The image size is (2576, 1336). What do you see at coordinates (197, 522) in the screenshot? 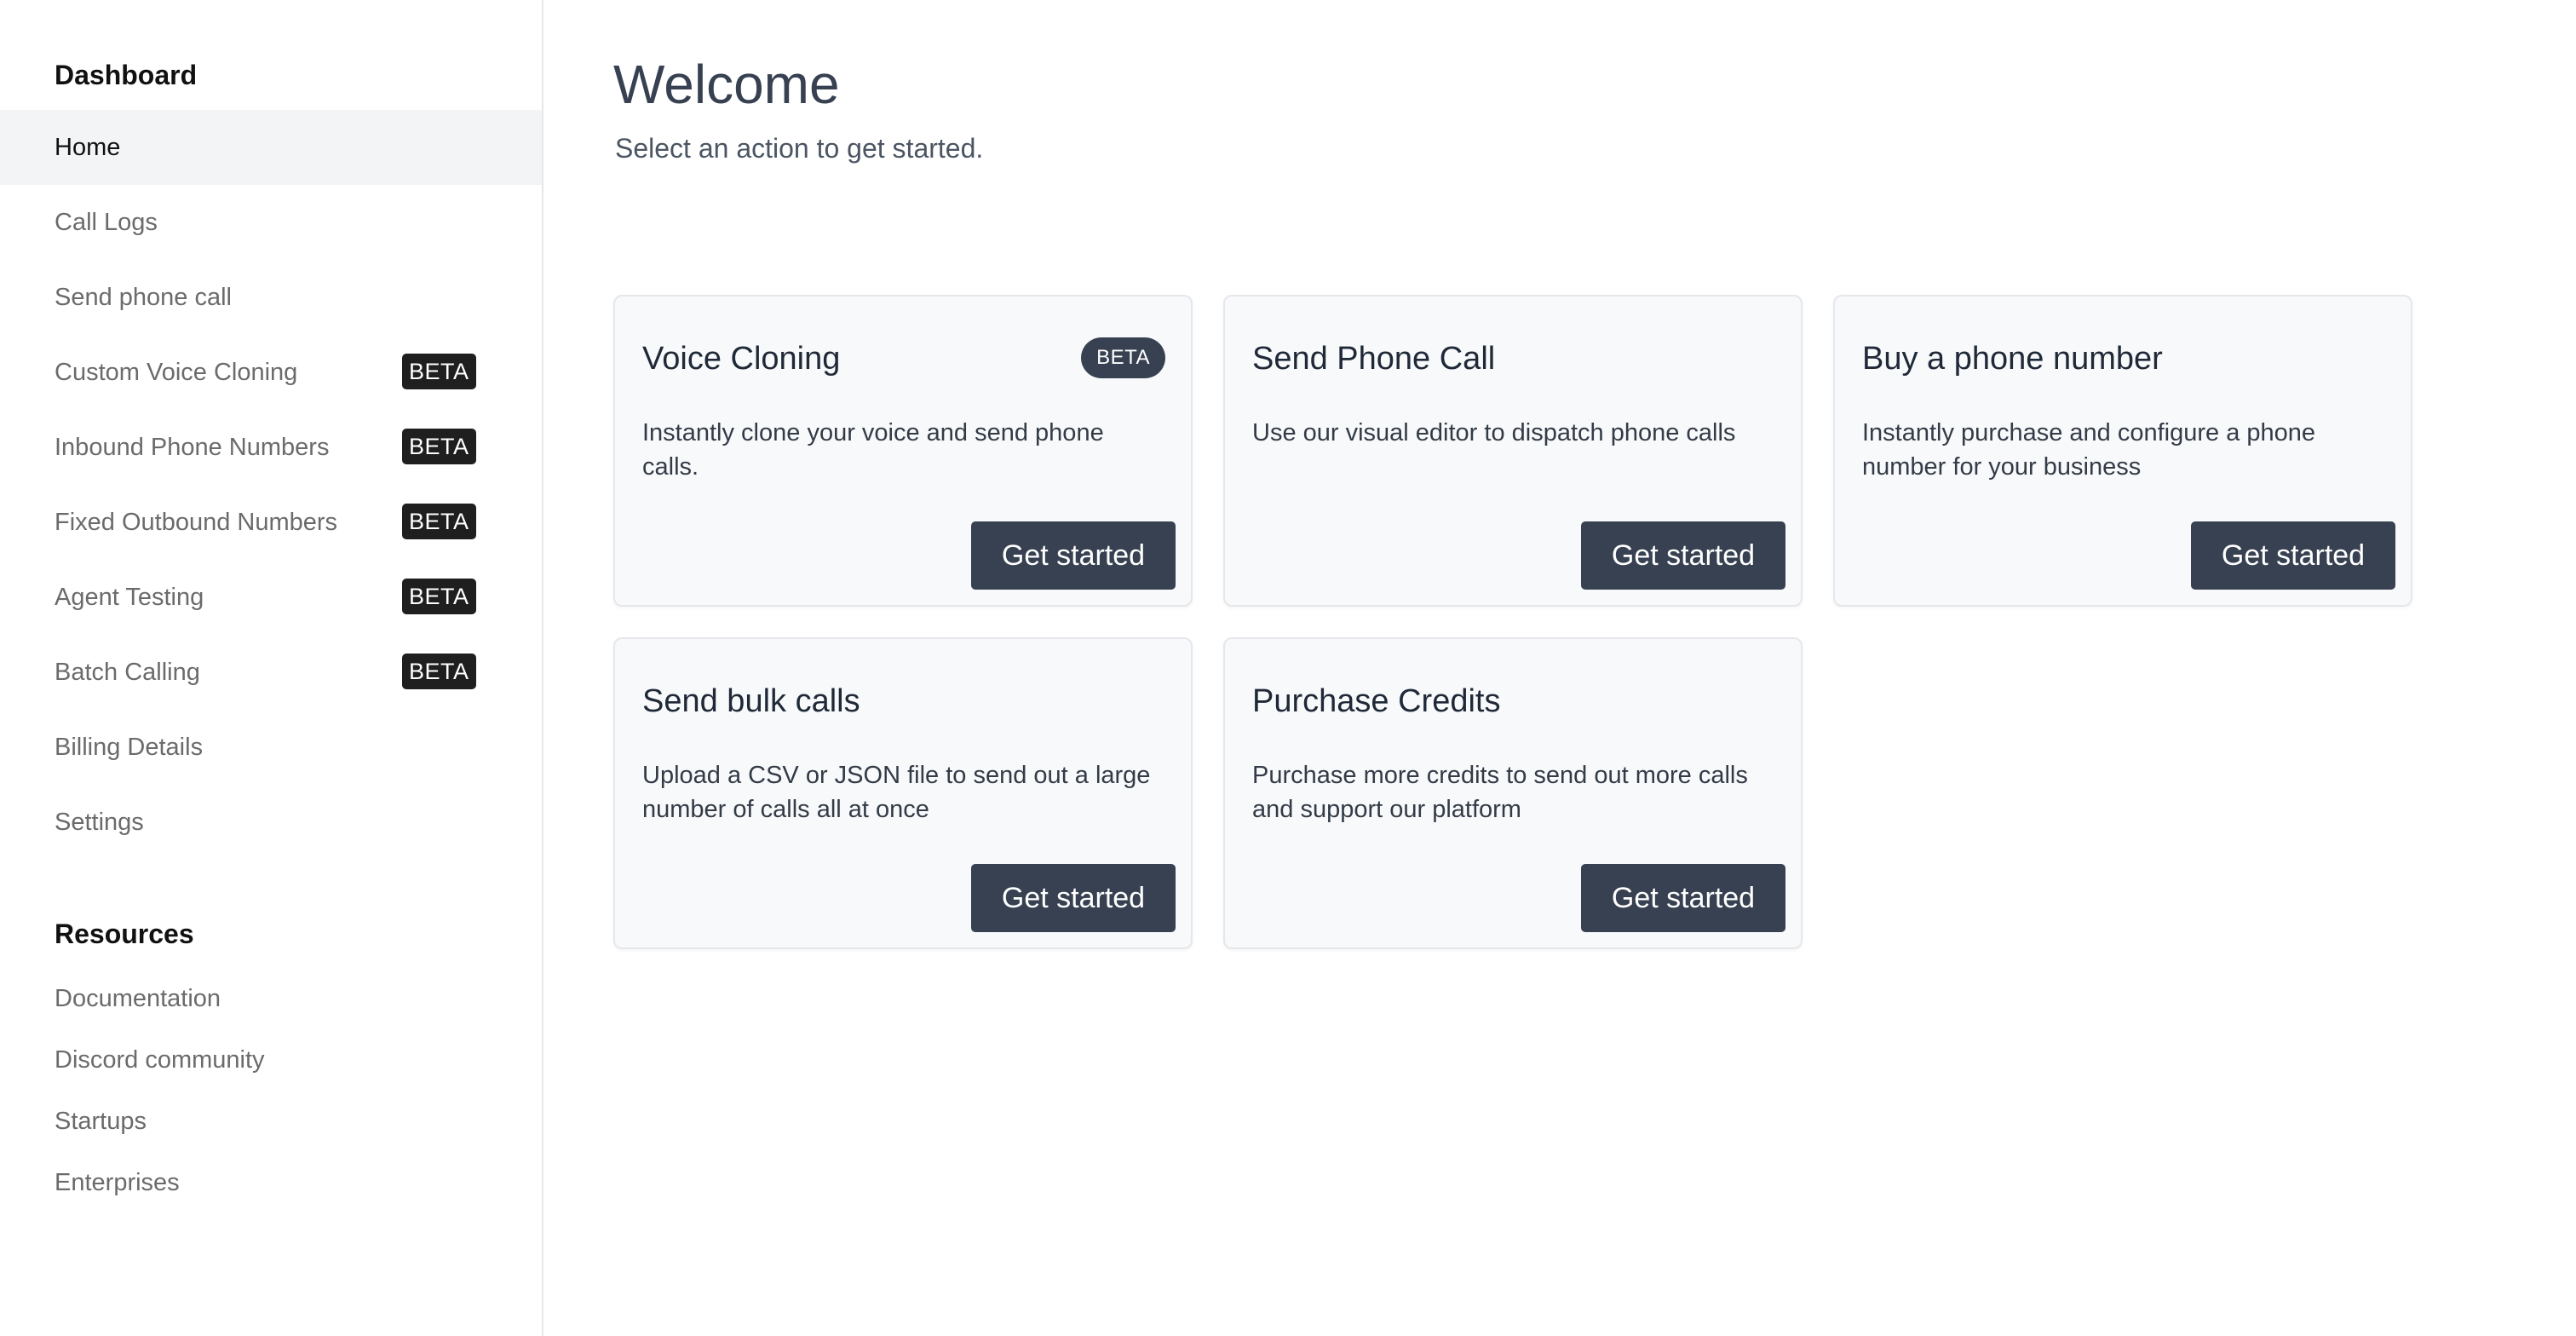
I see `sidebar-item-label: Fixed Outbound Numbers` at bounding box center [197, 522].